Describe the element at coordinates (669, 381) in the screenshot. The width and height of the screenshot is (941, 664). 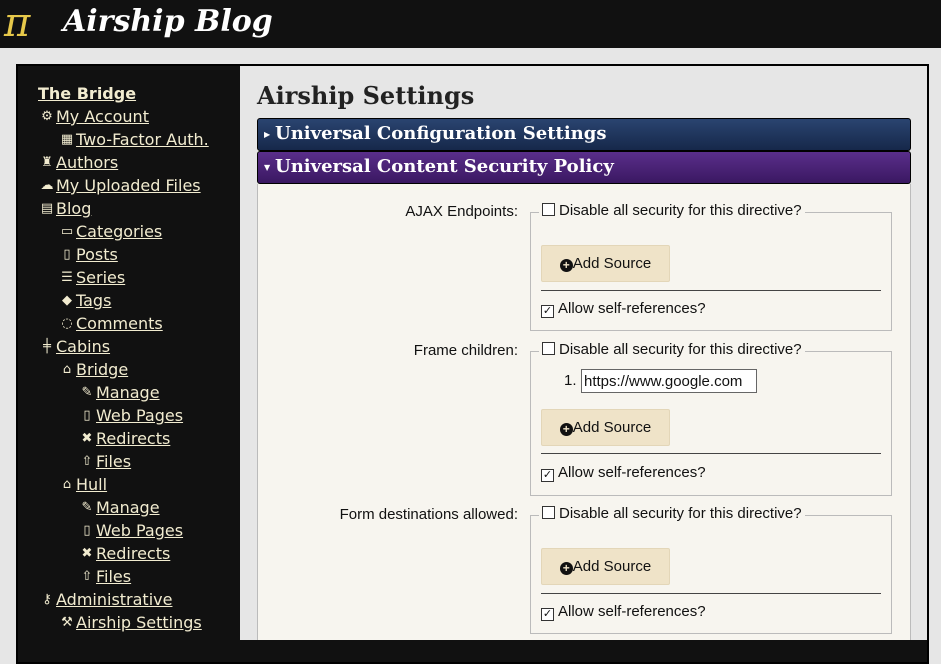
I see `source-url-input` at that location.